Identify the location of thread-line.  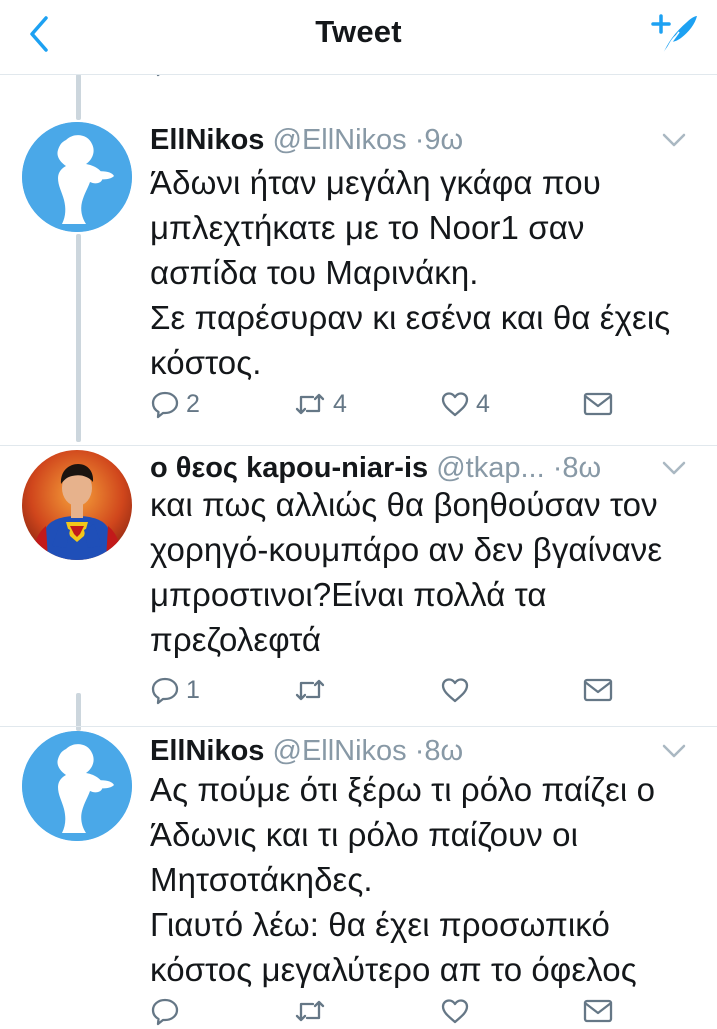
(78, 97).